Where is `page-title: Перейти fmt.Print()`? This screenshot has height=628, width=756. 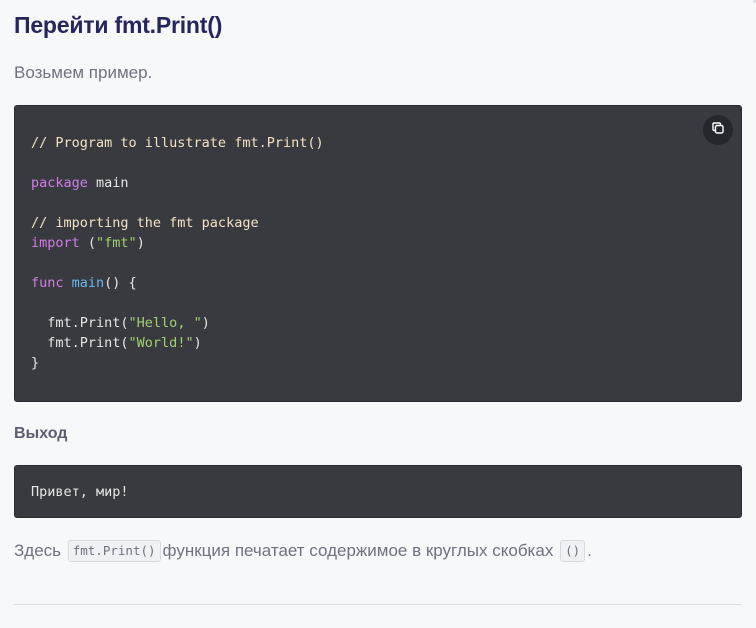 page-title: Перейти fmt.Print() is located at coordinates (118, 25).